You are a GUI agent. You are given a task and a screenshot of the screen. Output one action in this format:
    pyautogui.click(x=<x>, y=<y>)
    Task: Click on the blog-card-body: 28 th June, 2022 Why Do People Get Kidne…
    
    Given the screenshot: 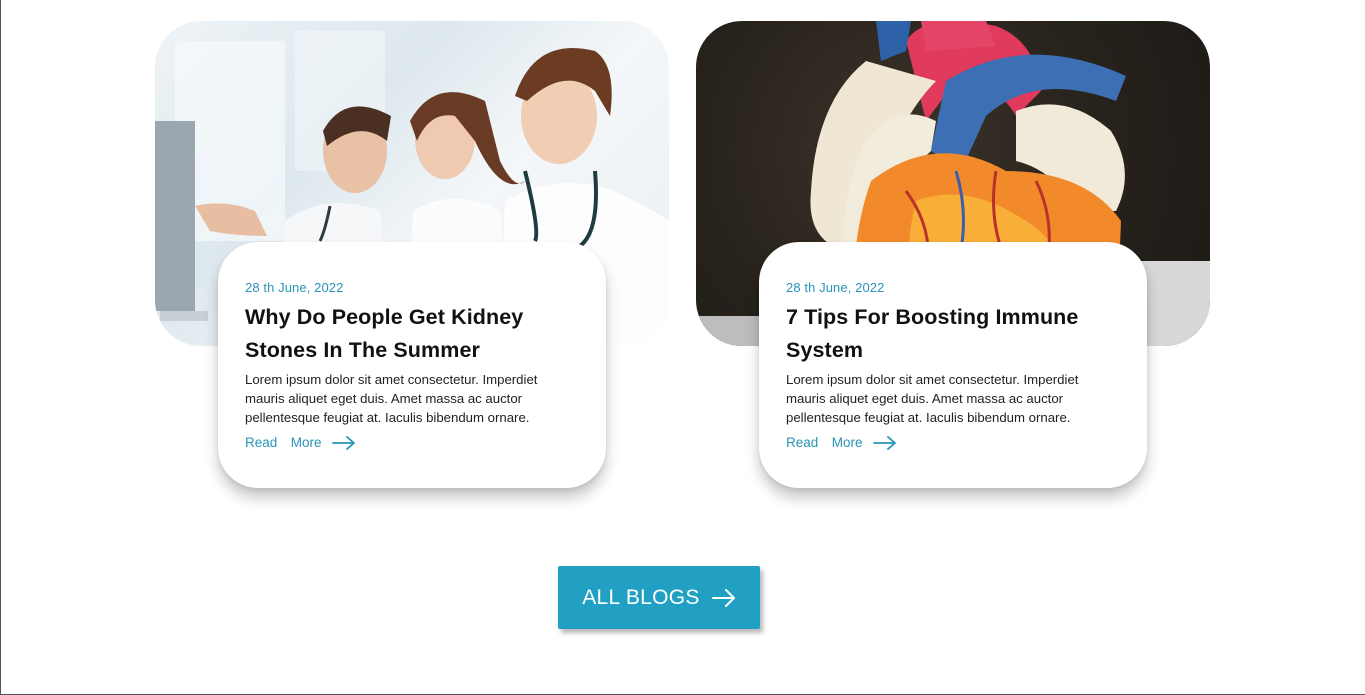 What is the action you would take?
    pyautogui.click(x=412, y=365)
    